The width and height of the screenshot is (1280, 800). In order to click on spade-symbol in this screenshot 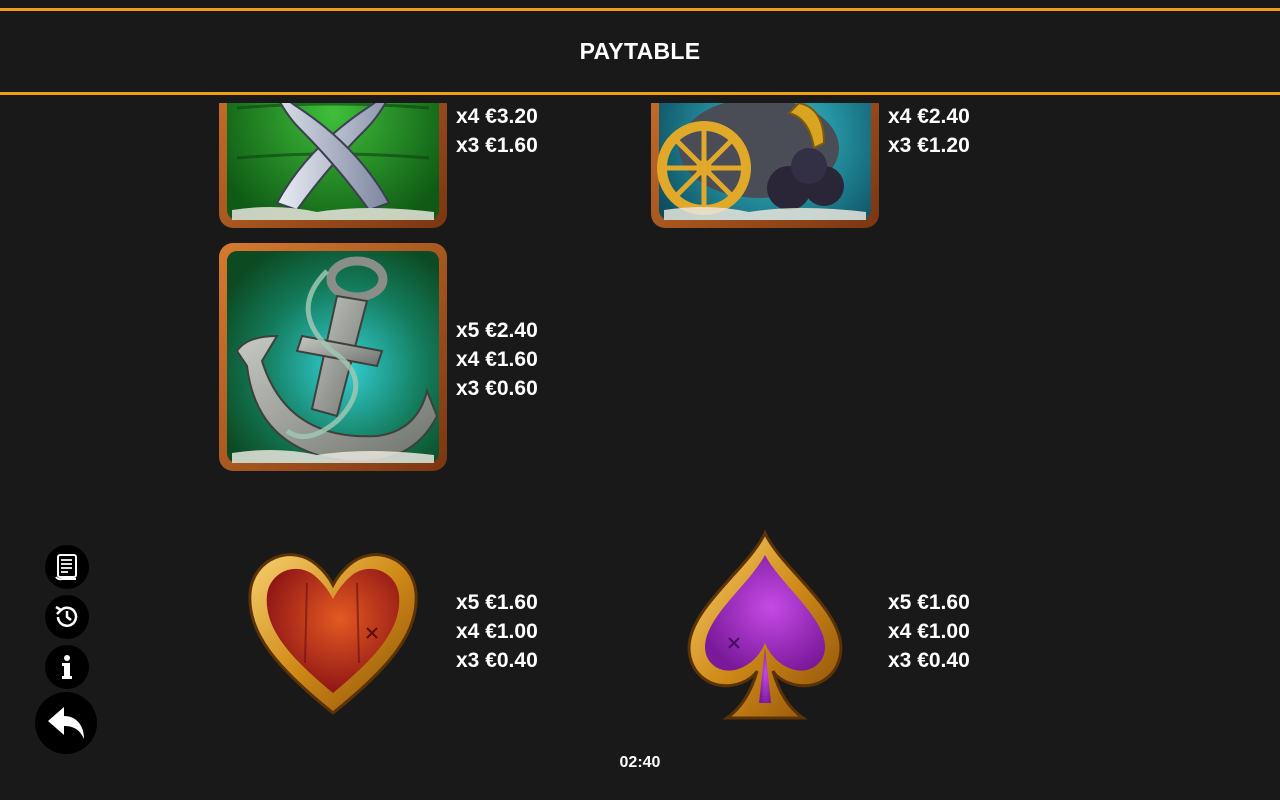, I will do `click(765, 629)`.